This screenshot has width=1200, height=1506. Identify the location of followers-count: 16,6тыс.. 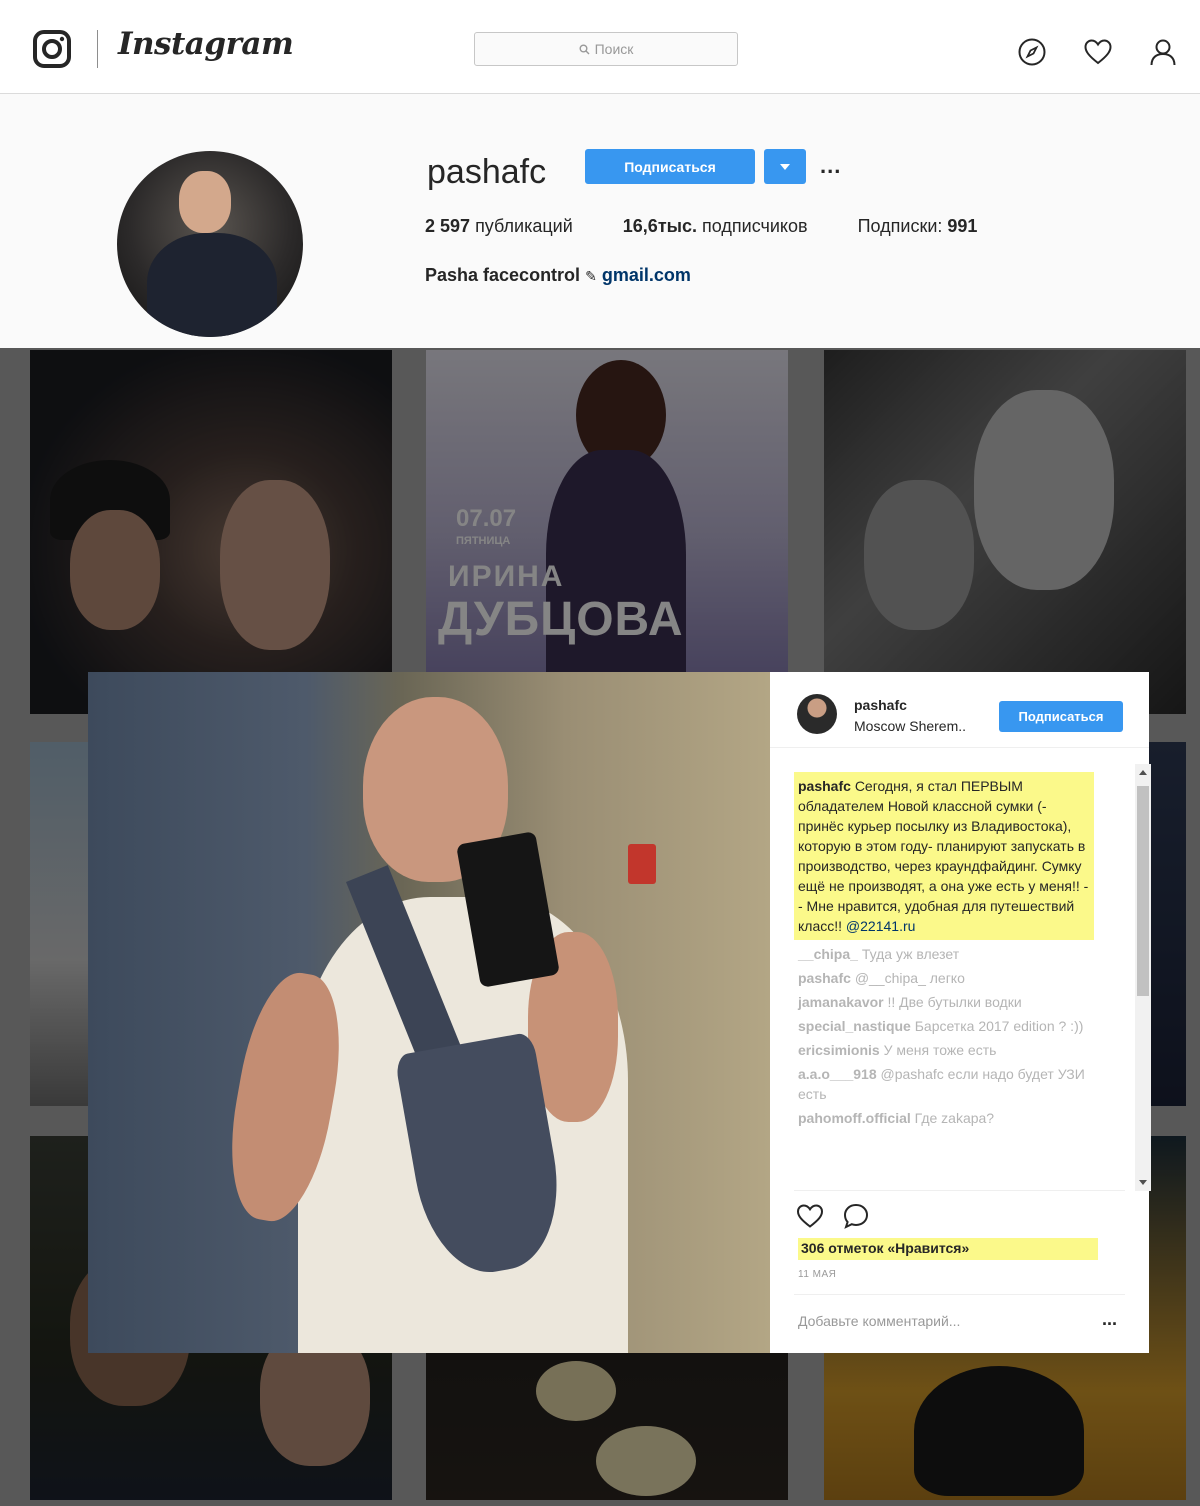
(660, 226).